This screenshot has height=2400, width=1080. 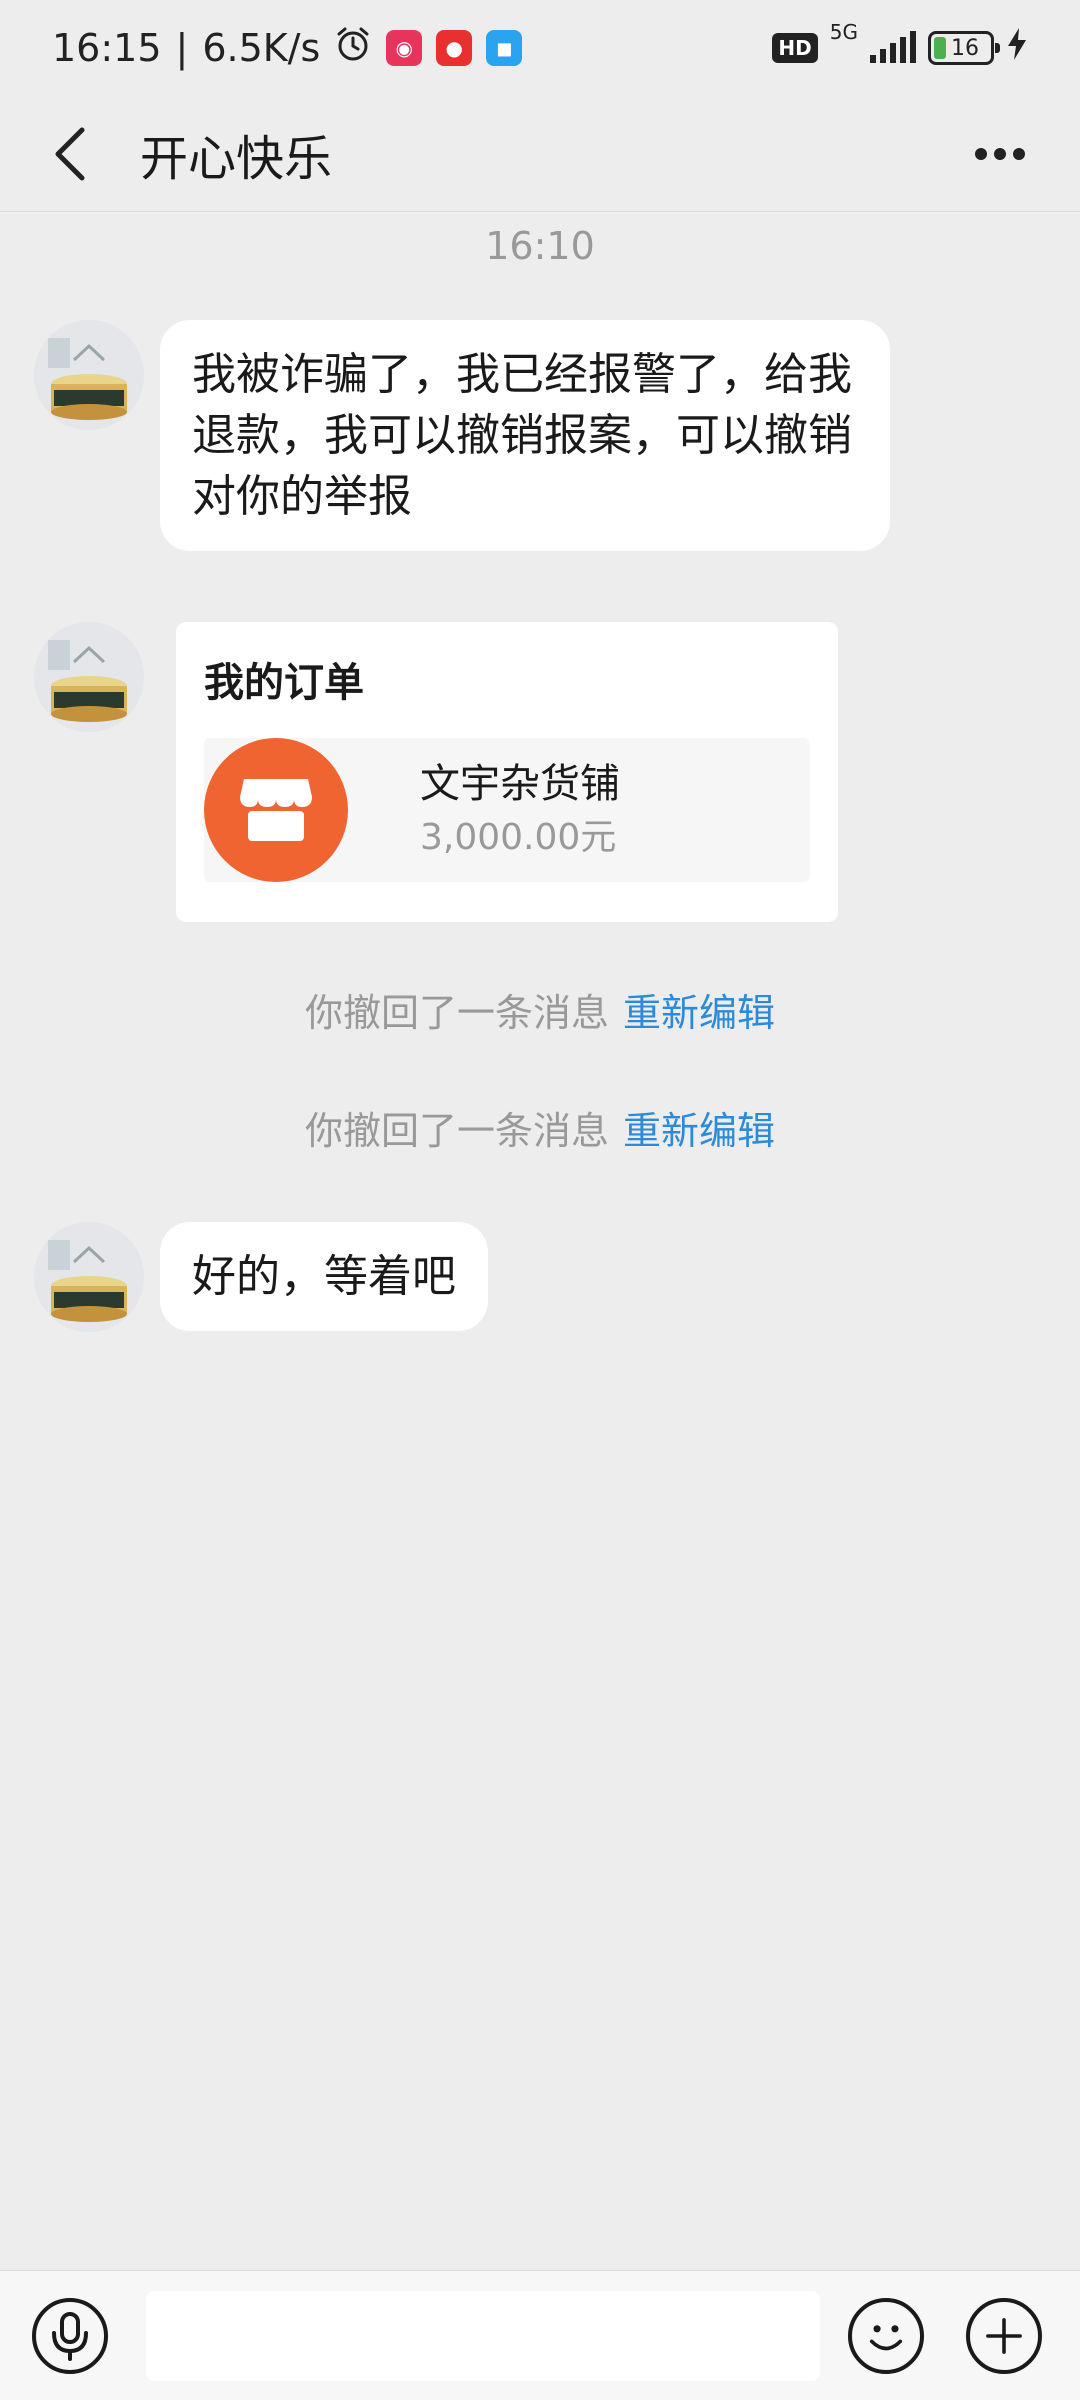 What do you see at coordinates (522, 435) in the screenshot?
I see `message-text: 我被诈骗了，我已经报警了，给我退款，我可以撤销报案，可以撤销对你的举报` at bounding box center [522, 435].